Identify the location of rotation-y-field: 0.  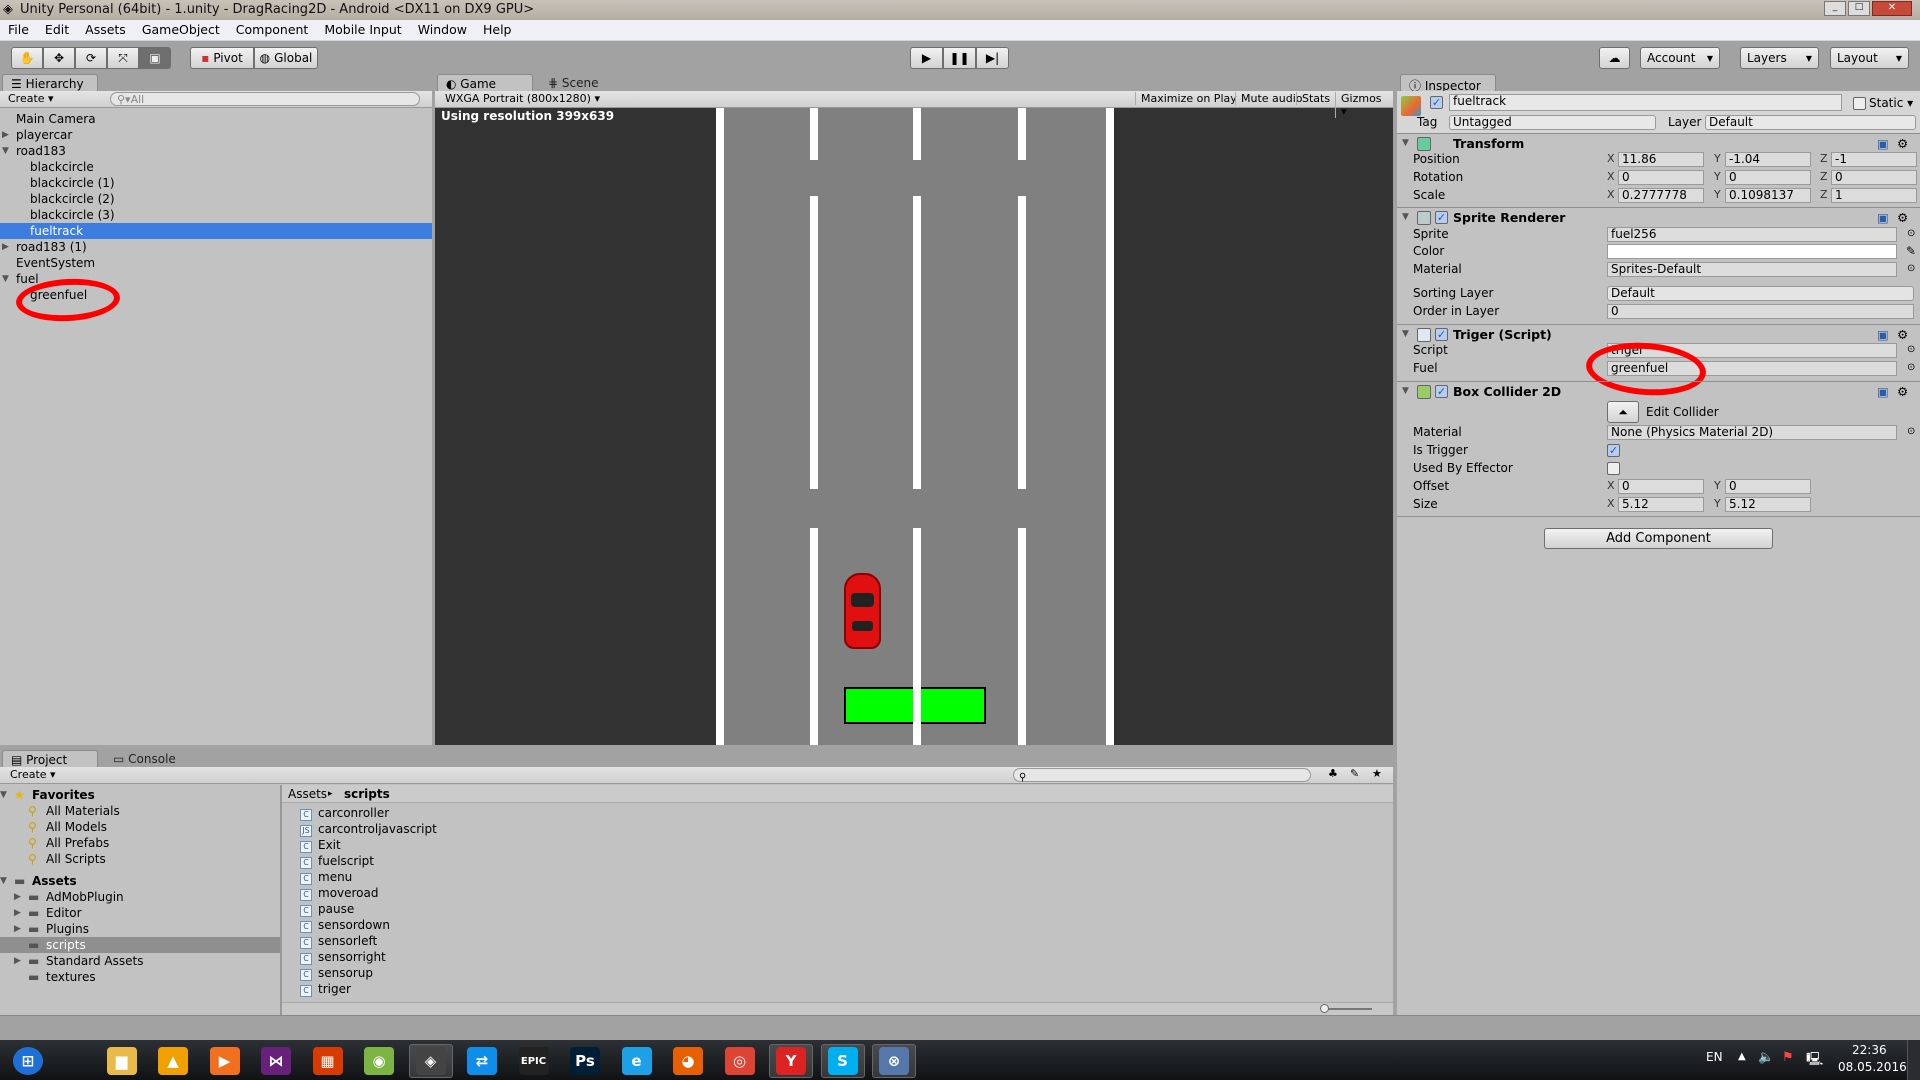
(1768, 177).